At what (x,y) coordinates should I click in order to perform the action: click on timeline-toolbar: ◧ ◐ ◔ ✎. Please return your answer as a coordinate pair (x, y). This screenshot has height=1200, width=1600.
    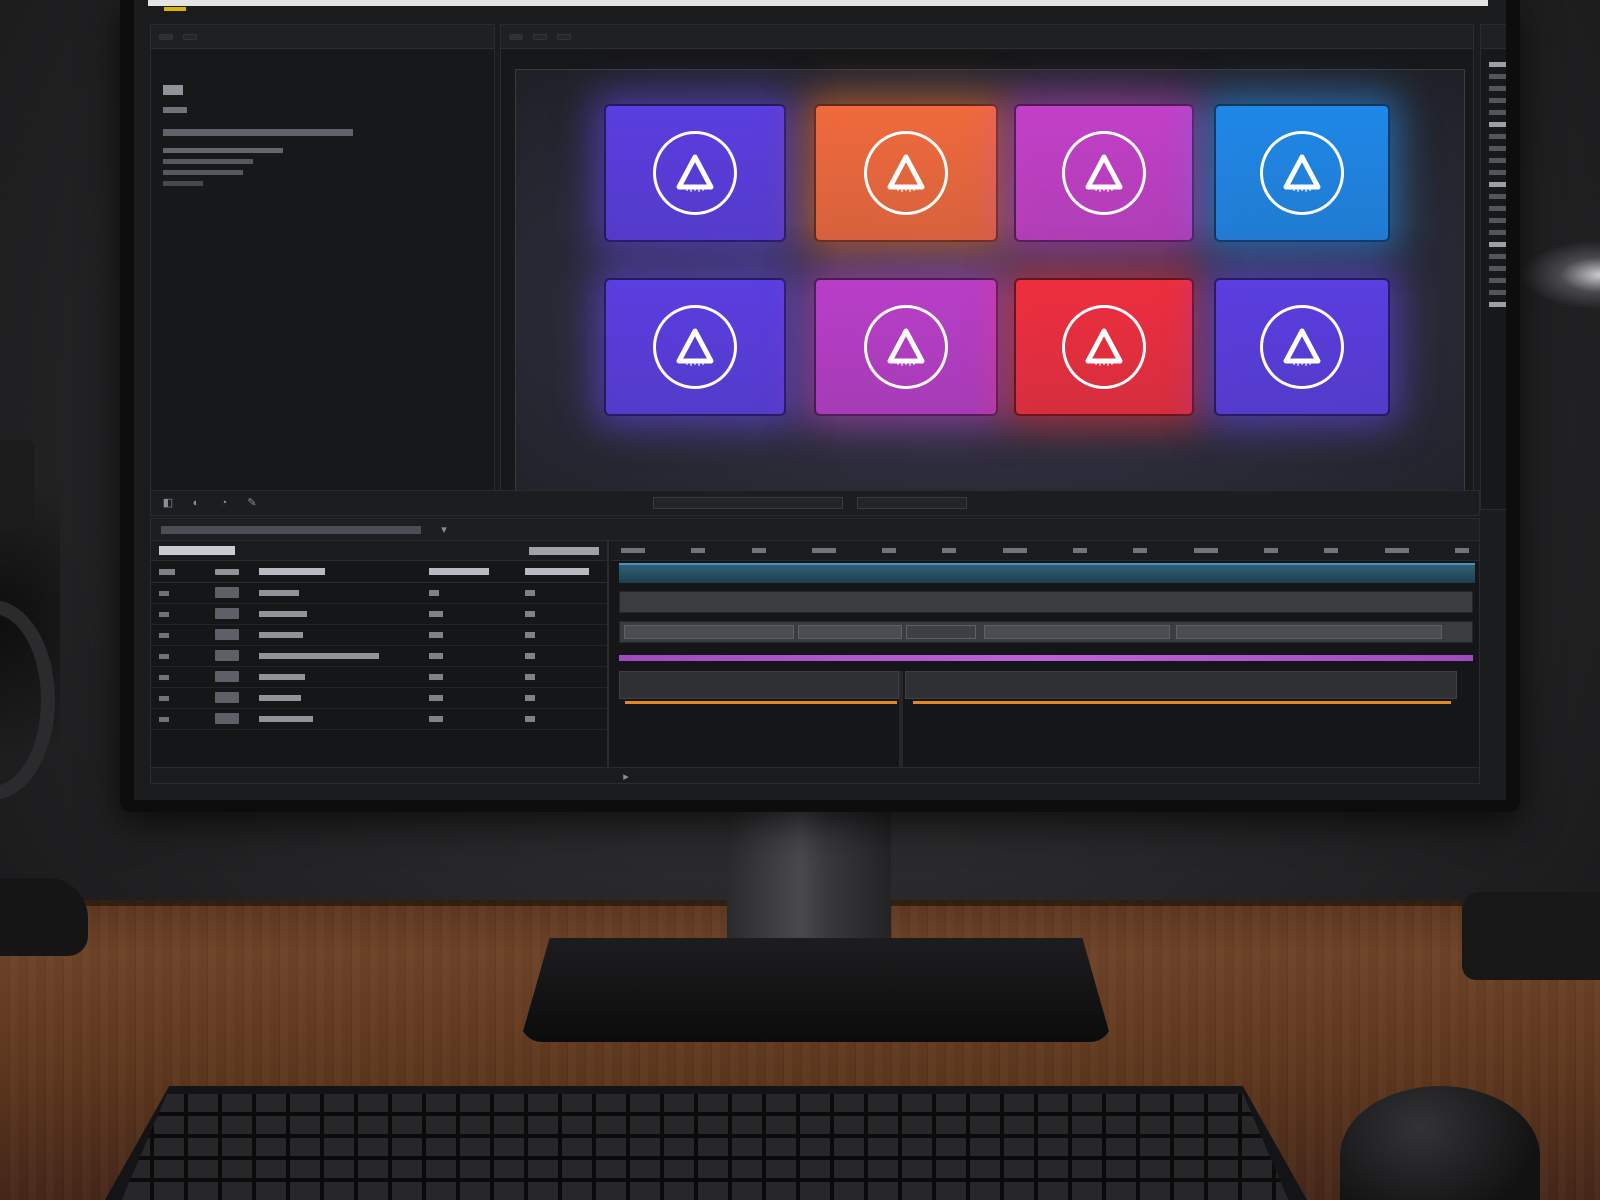
    Looking at the image, I should click on (815, 503).